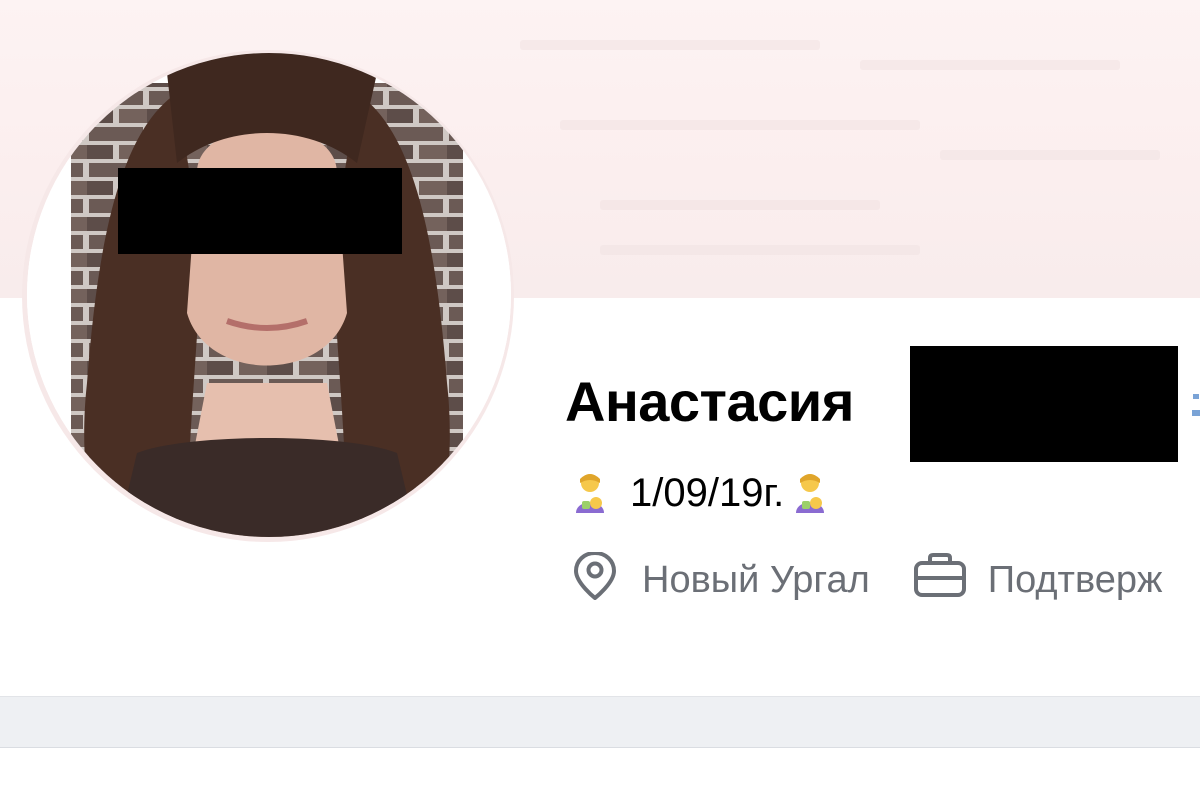 The height and width of the screenshot is (797, 1200). Describe the element at coordinates (756, 580) in the screenshot. I see `location-link: Новый Ургал` at that location.